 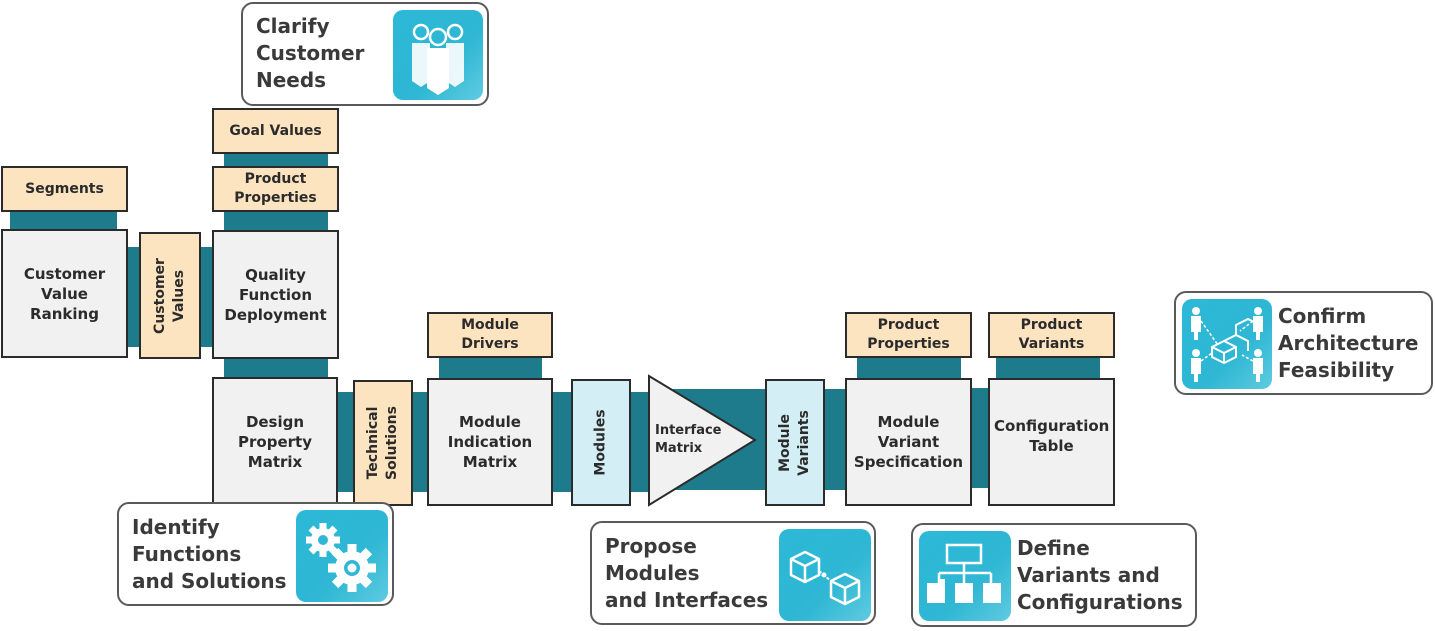 I want to click on input-product-properties-mvs: Product Properties, so click(x=908, y=335).